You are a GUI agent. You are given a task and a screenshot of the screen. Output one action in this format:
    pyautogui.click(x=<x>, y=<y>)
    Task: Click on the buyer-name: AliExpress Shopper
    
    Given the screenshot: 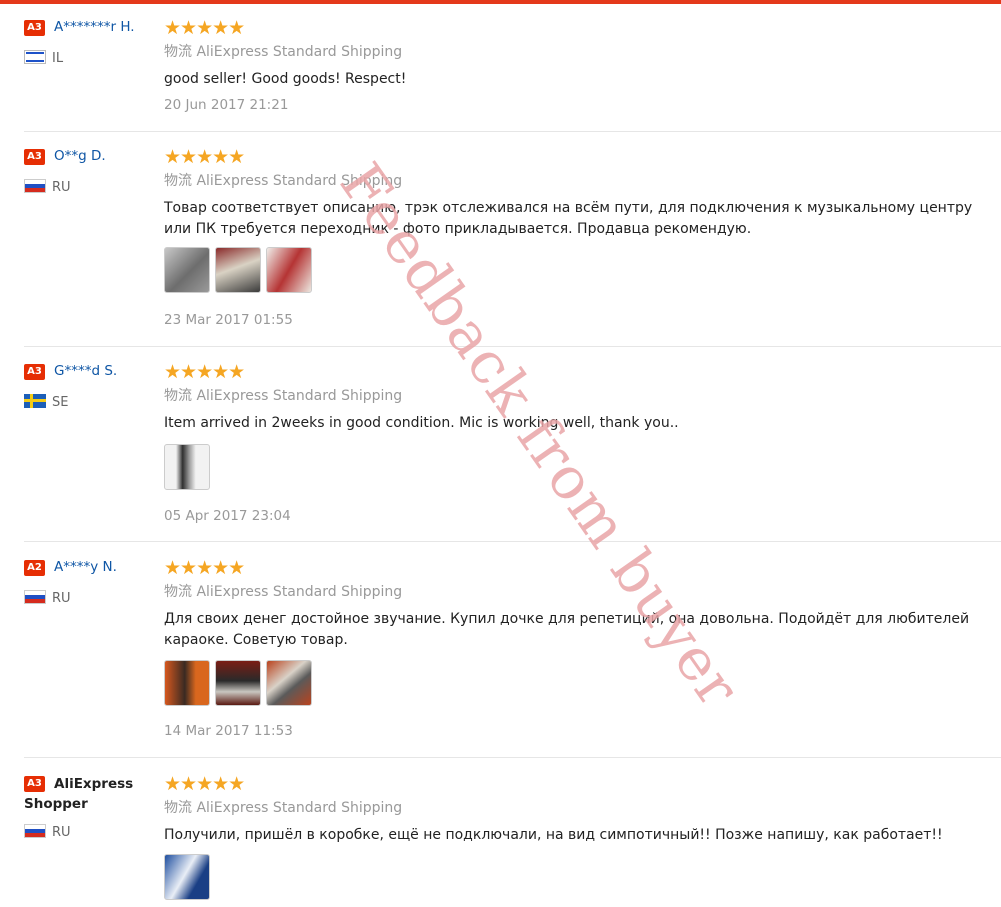 What is the action you would take?
    pyautogui.click(x=79, y=794)
    